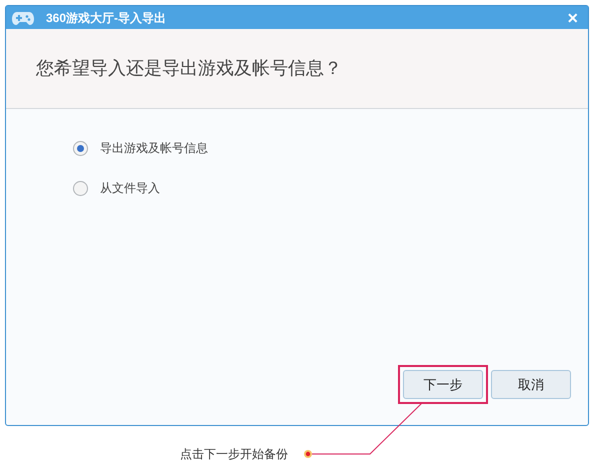 The width and height of the screenshot is (594, 466). Describe the element at coordinates (330, 148) in the screenshot. I see `radio-option: 导出游戏及帐号信息` at that location.